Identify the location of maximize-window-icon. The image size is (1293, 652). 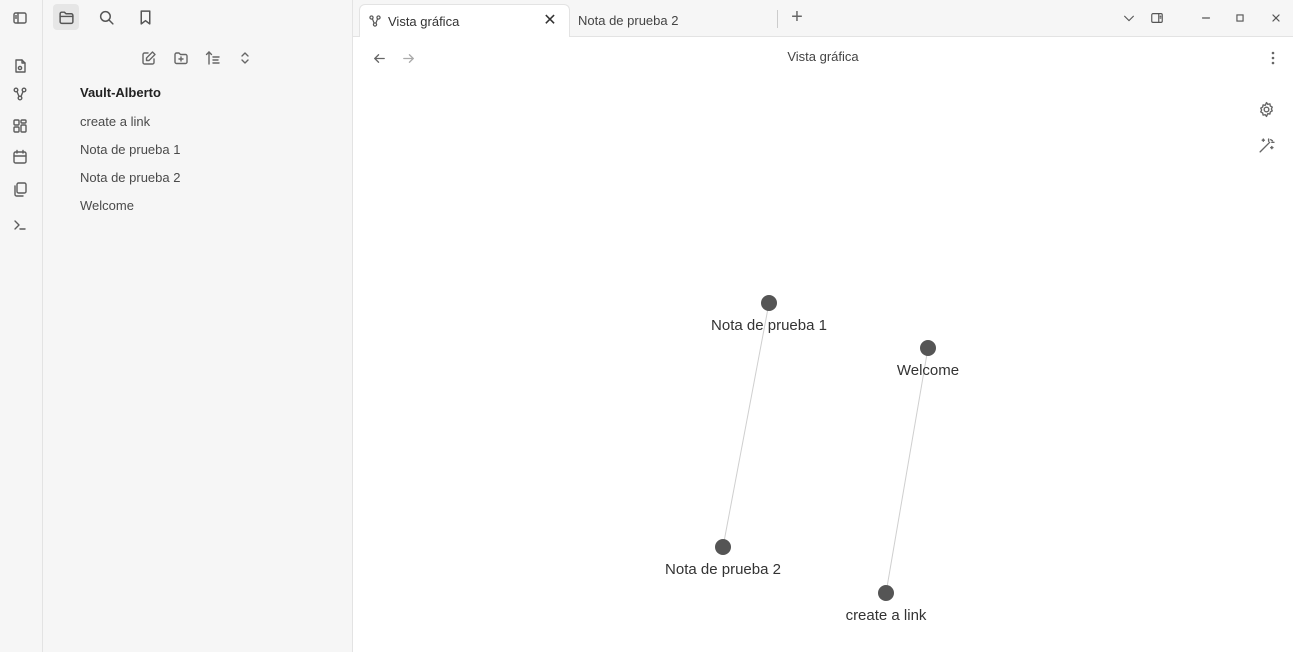
(1240, 18).